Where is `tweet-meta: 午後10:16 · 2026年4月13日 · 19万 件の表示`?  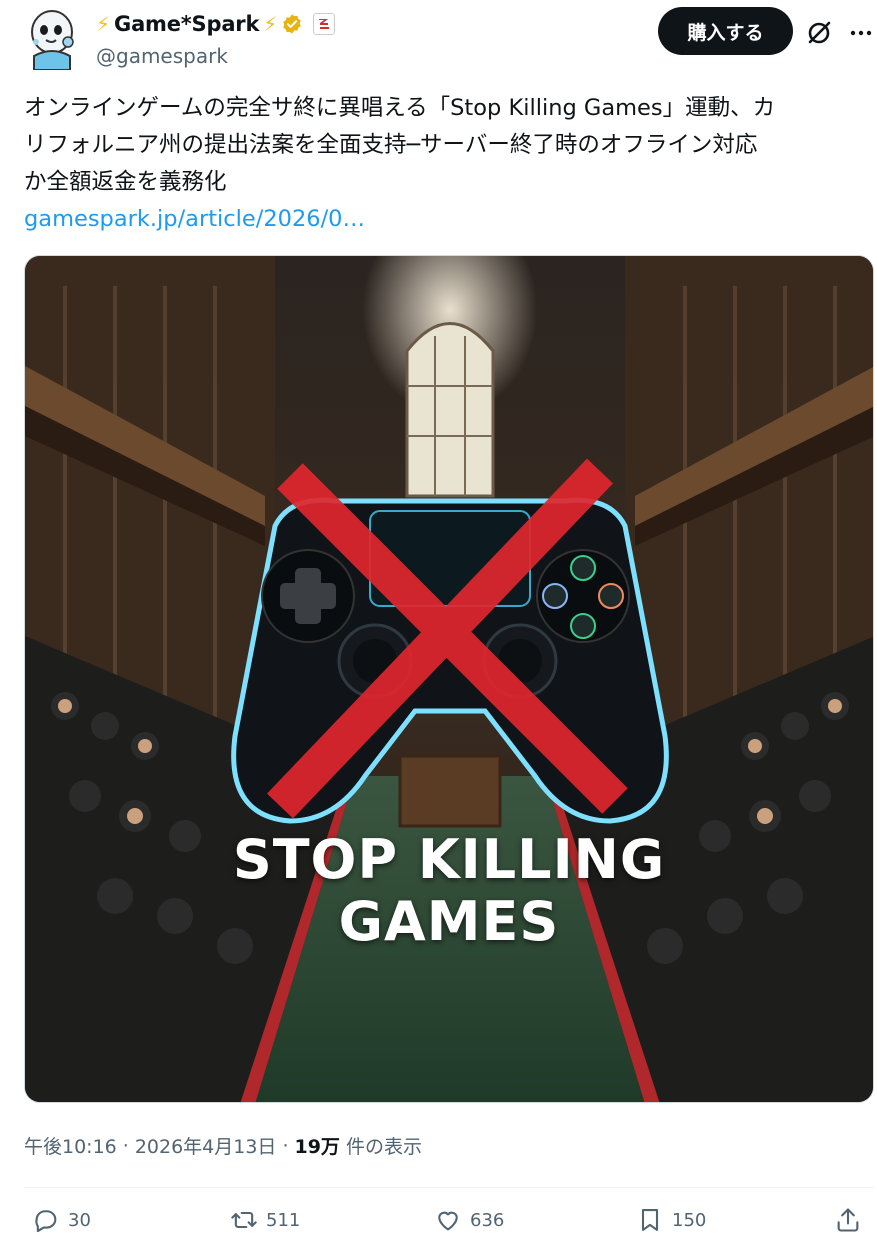 tweet-meta: 午後10:16 · 2026年4月13日 · 19万 件の表示 is located at coordinates (223, 1145).